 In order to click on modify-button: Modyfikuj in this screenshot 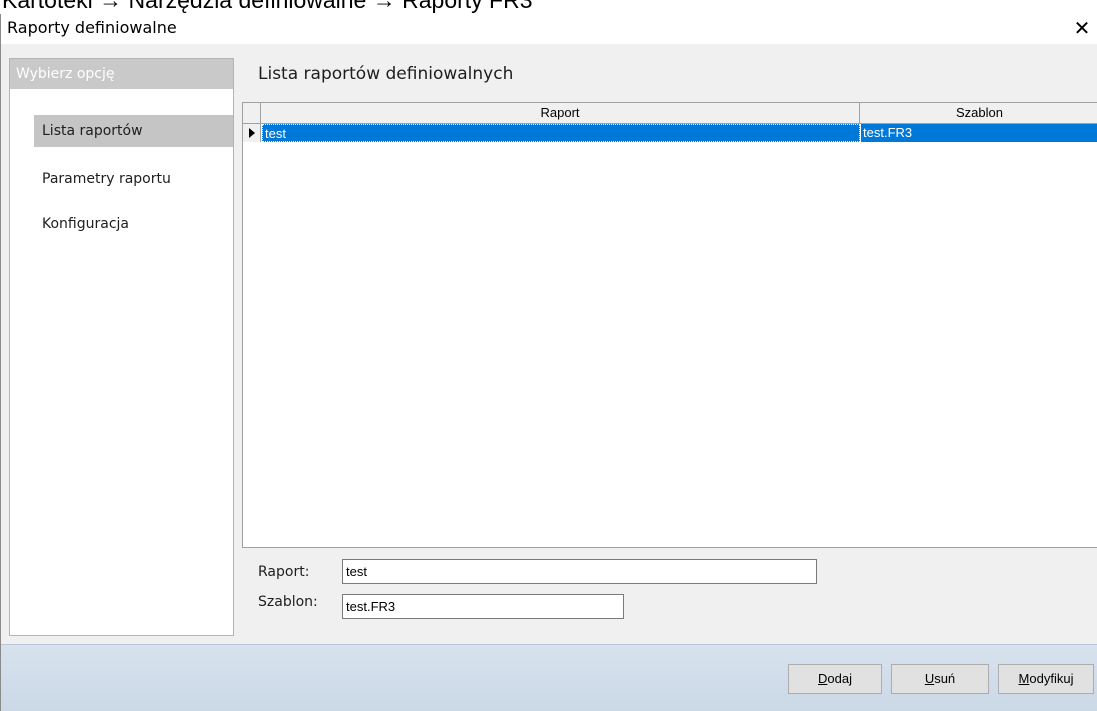, I will do `click(1046, 679)`.